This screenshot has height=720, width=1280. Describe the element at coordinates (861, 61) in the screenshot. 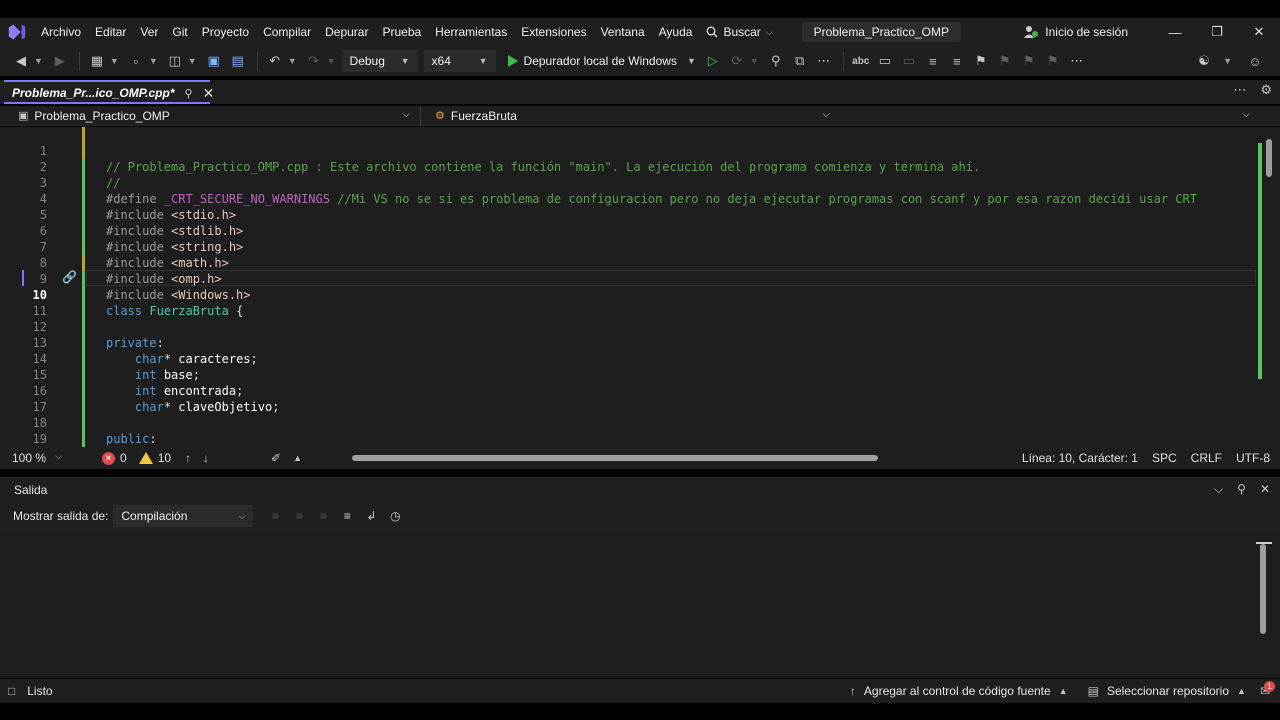

I see `spell-check-icon: abc` at that location.